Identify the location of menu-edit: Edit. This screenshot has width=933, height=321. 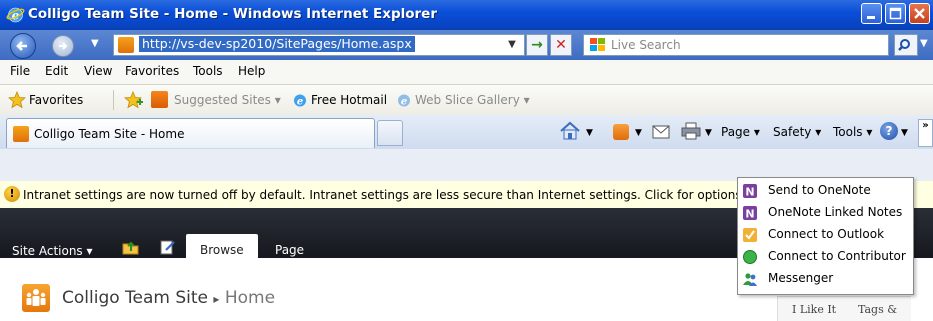
(56, 71).